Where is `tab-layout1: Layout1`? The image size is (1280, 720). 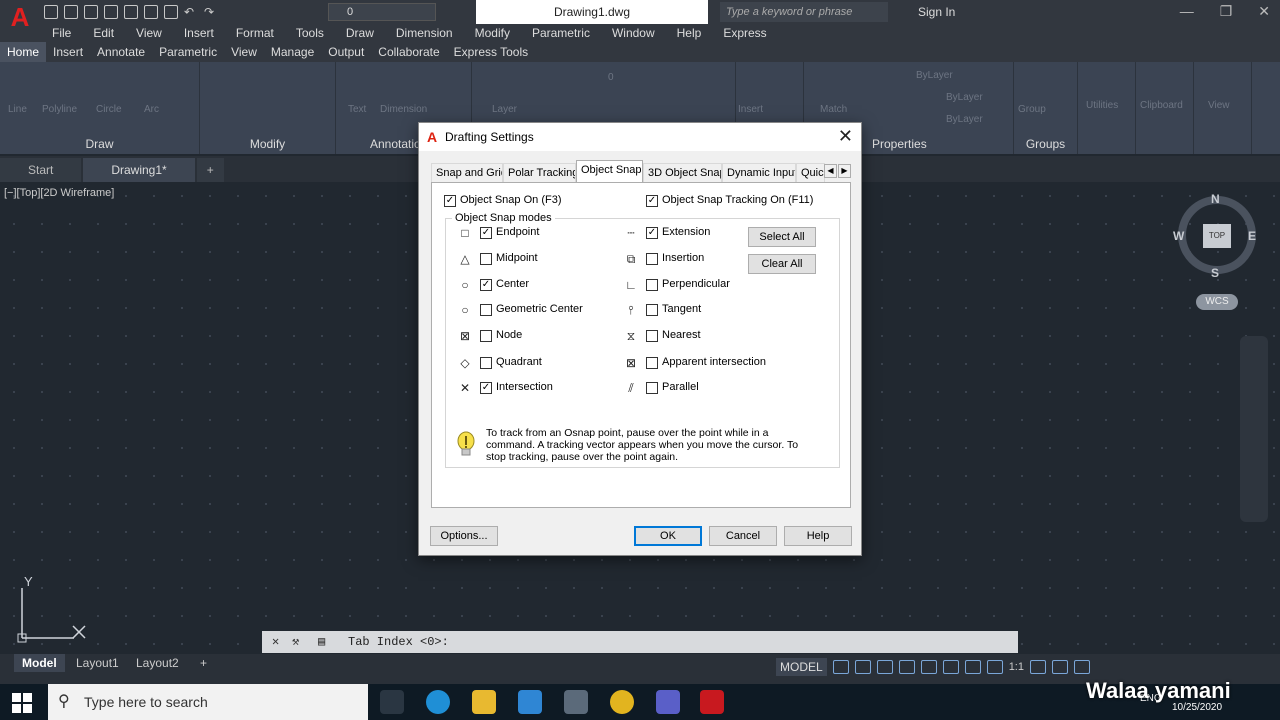
tab-layout1: Layout1 is located at coordinates (97, 663).